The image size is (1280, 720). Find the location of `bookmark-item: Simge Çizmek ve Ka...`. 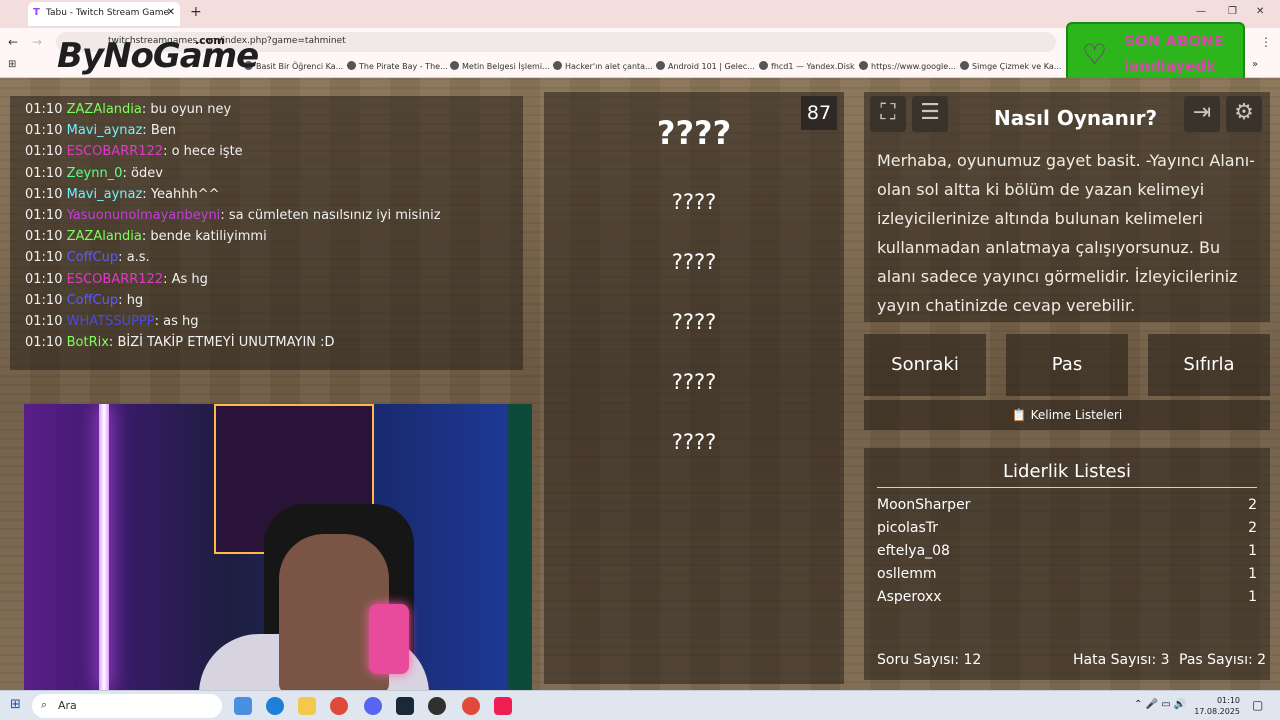

bookmark-item: Simge Çizmek ve Ka... is located at coordinates (1010, 66).